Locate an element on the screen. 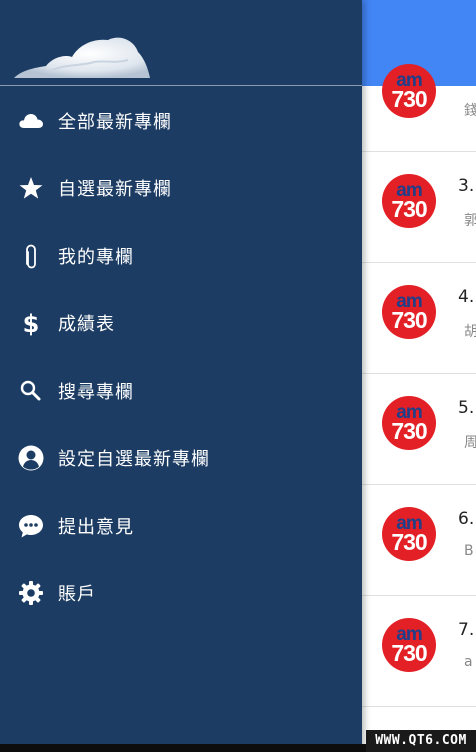  watermark: WWW.QT6.COM is located at coordinates (421, 741).